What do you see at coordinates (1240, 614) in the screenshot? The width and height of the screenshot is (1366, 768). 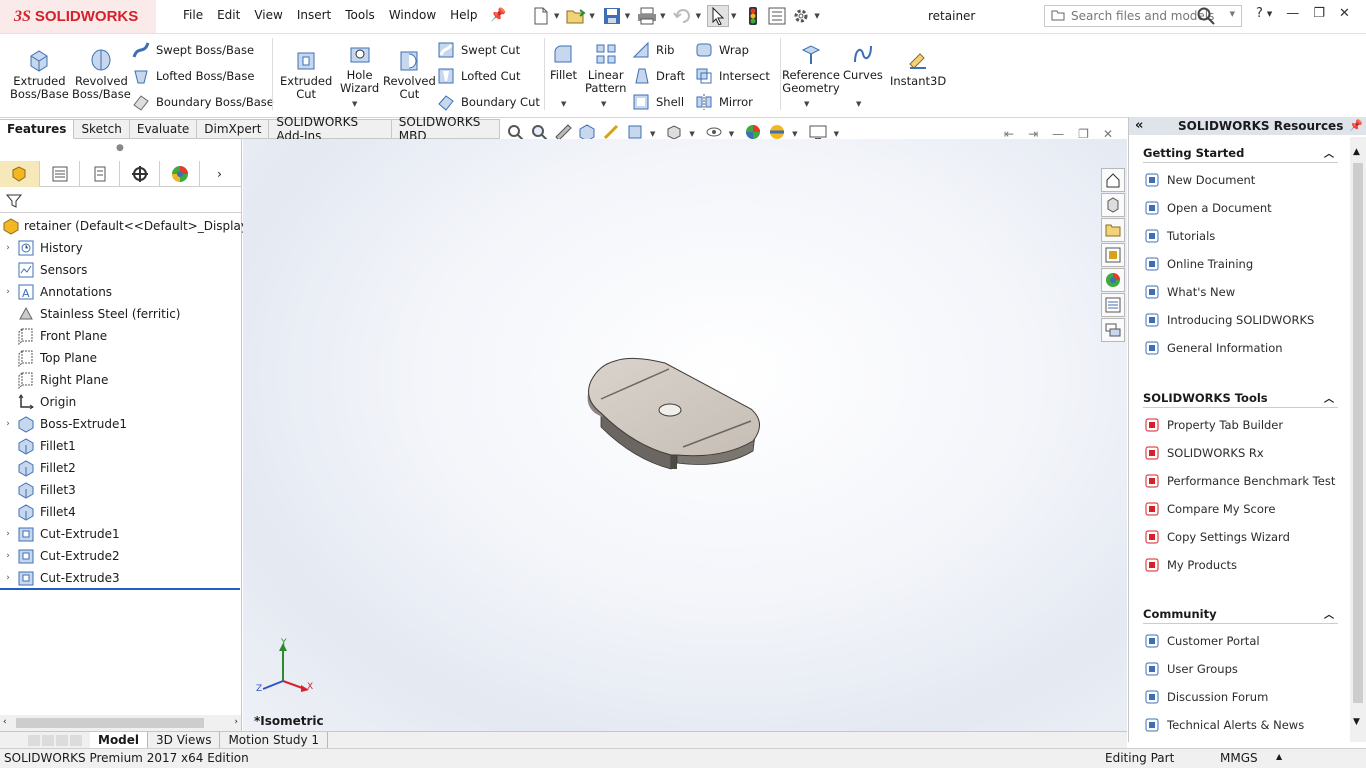 I see `section-header-community: Community ︿` at bounding box center [1240, 614].